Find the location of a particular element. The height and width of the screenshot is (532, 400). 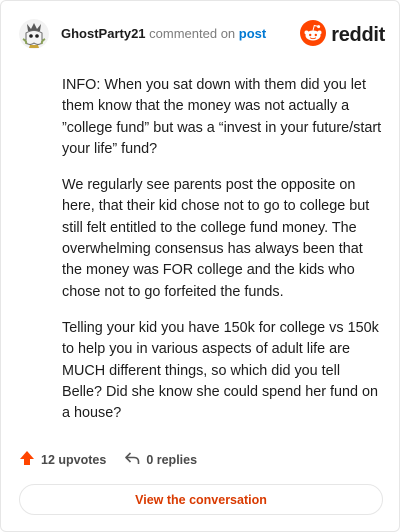

avatar is located at coordinates (34, 34).